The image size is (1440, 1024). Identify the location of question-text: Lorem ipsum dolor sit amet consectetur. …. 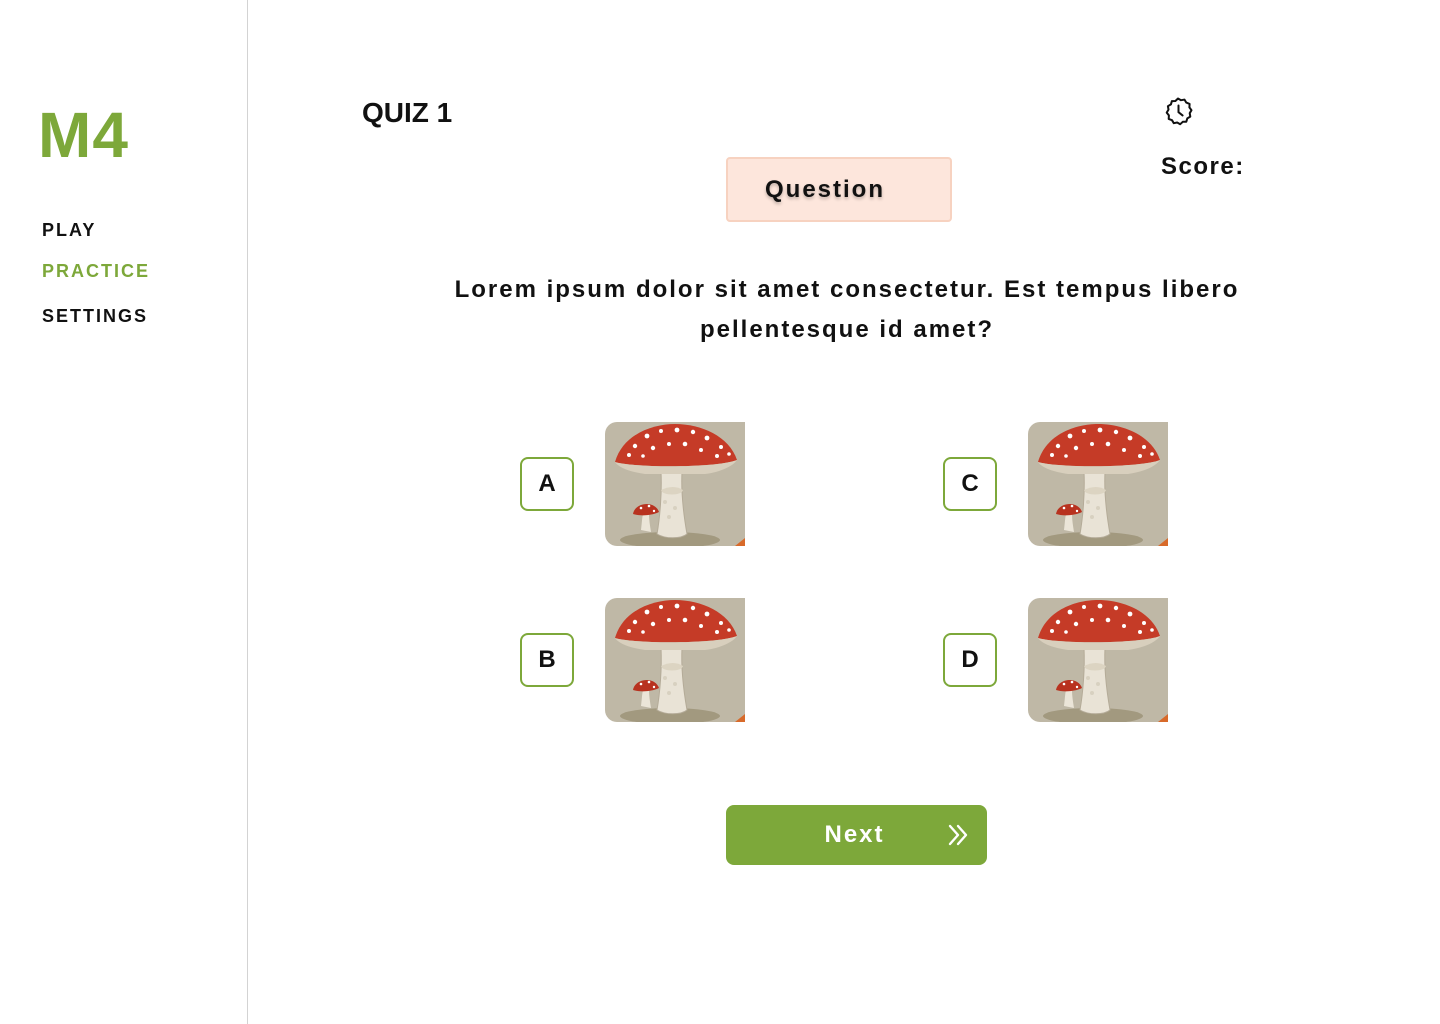
(847, 309).